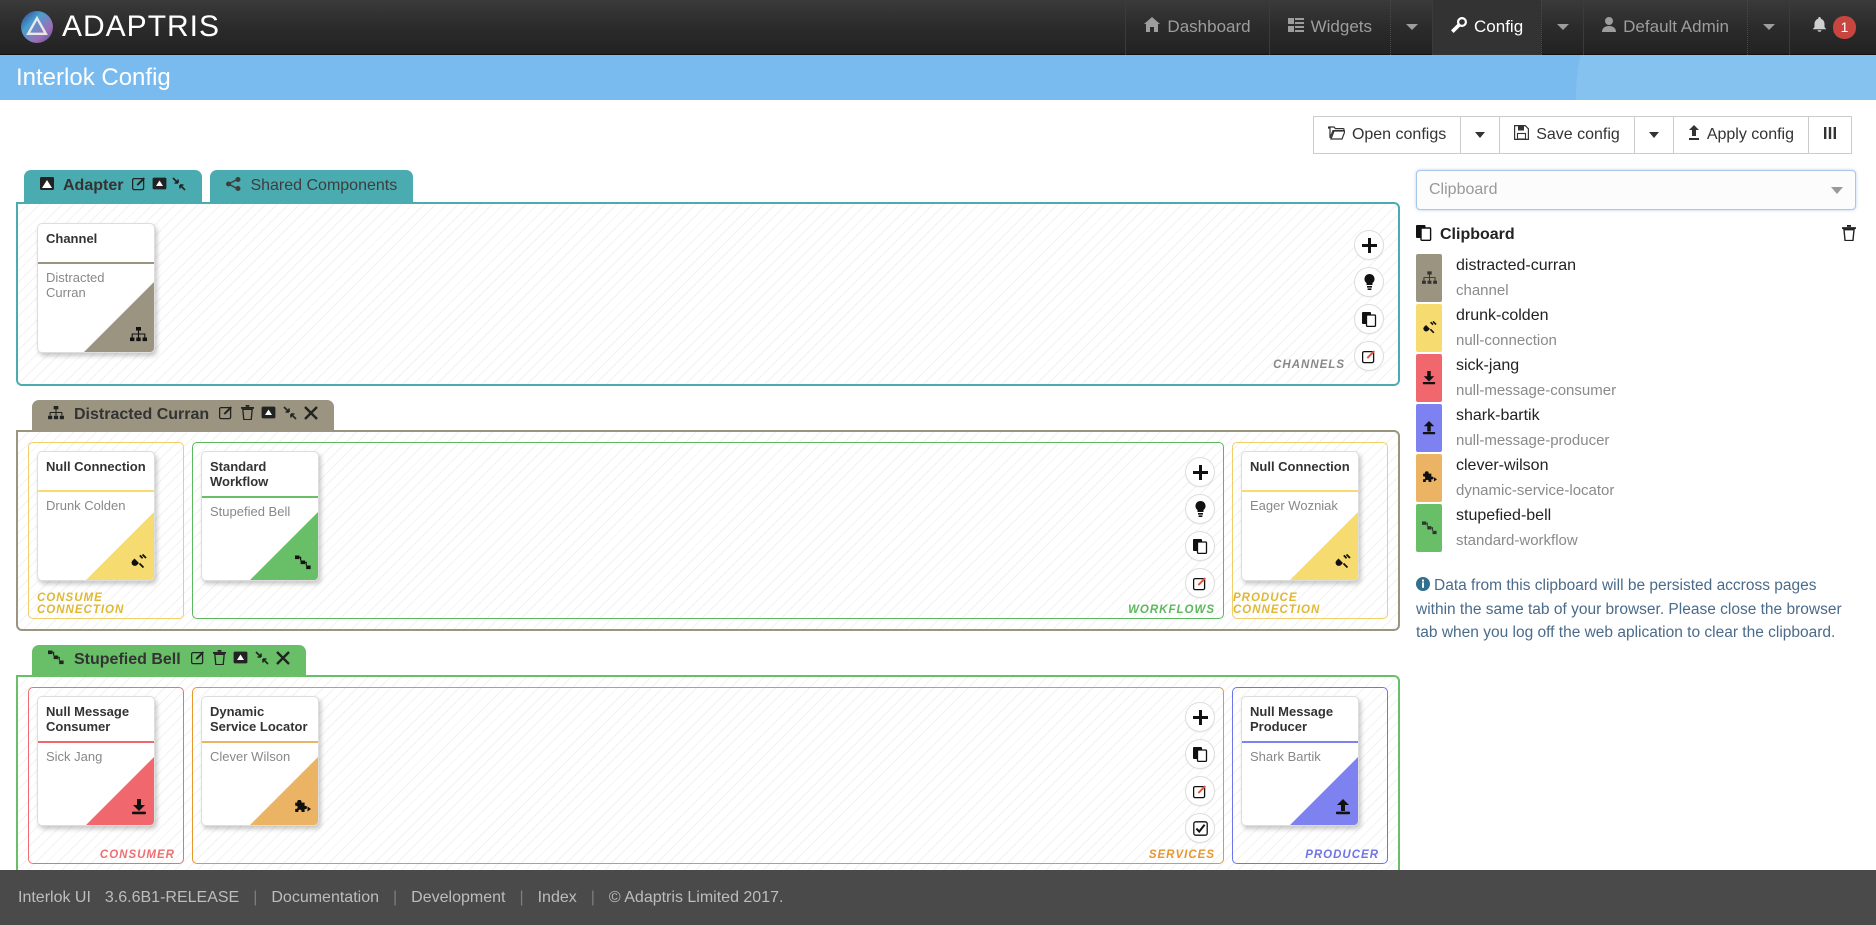 The height and width of the screenshot is (925, 1876). What do you see at coordinates (1482, 290) in the screenshot?
I see `list-item-type: channel` at bounding box center [1482, 290].